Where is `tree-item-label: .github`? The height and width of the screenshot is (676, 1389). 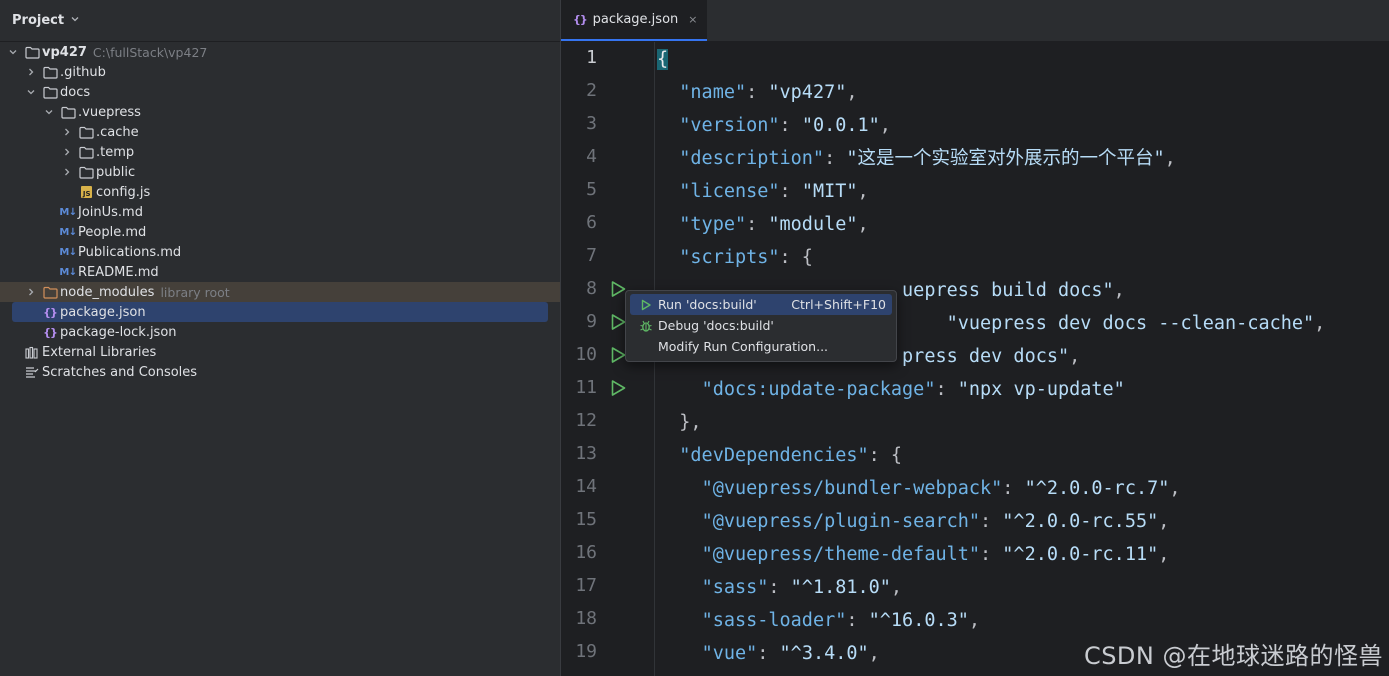 tree-item-label: .github is located at coordinates (83, 72).